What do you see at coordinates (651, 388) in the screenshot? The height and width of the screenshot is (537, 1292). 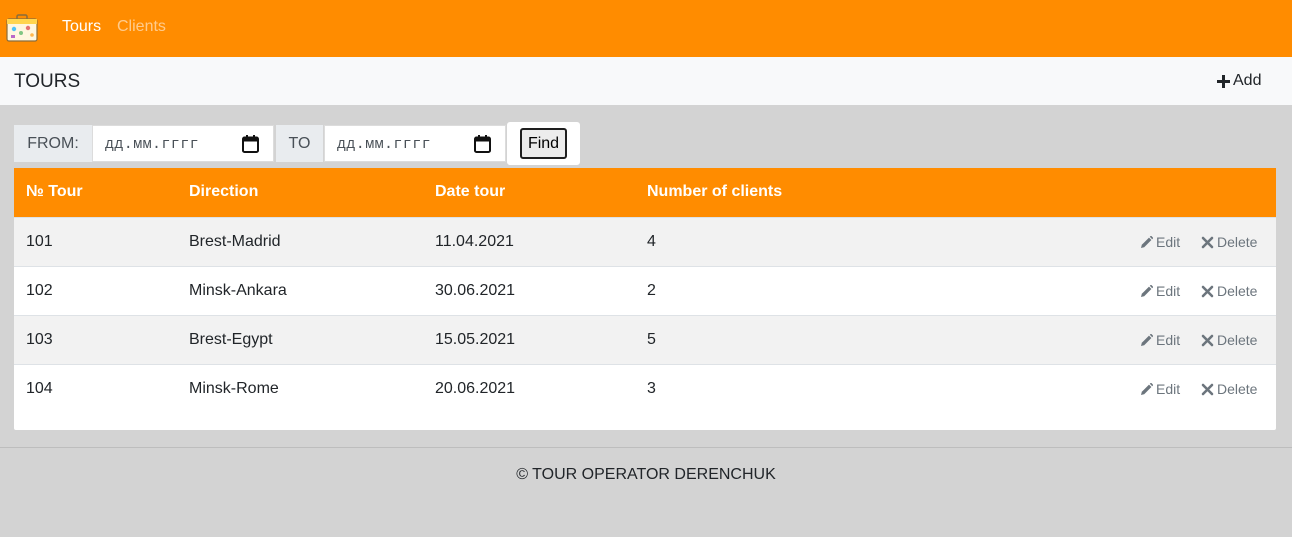 I see `cell-clients: 3` at bounding box center [651, 388].